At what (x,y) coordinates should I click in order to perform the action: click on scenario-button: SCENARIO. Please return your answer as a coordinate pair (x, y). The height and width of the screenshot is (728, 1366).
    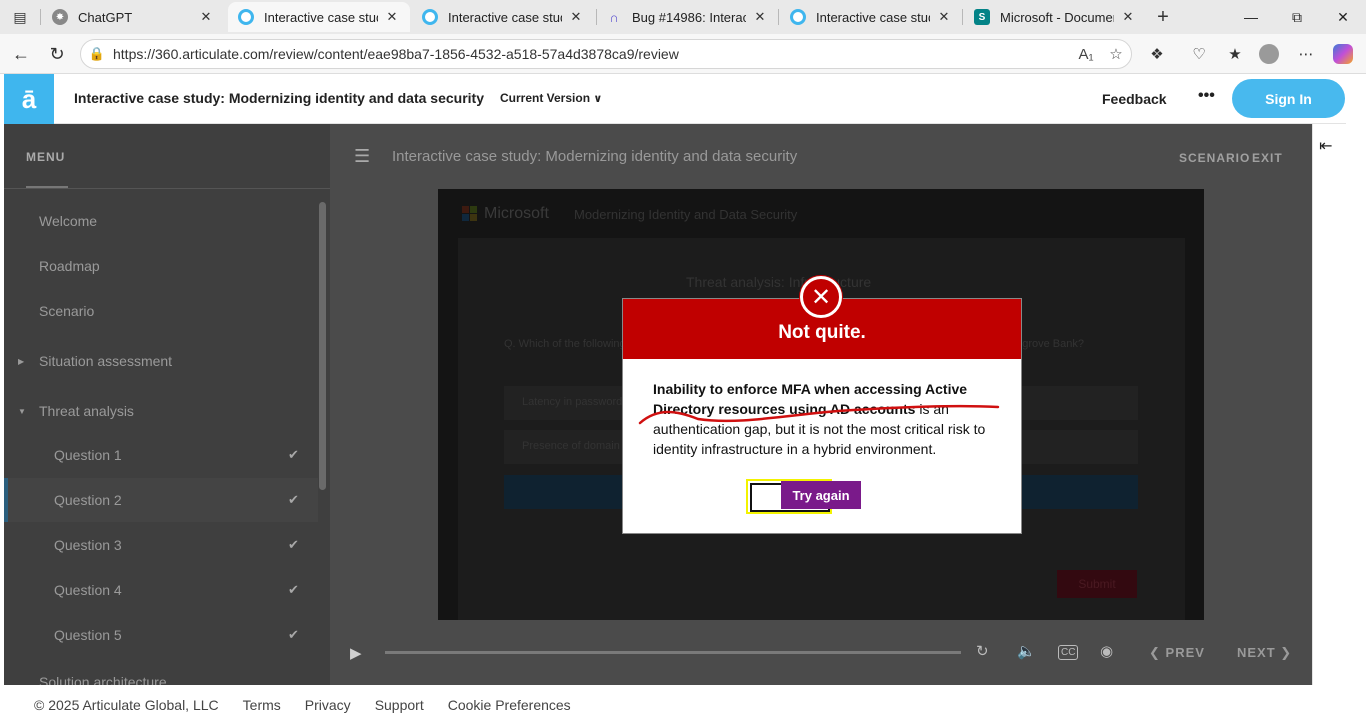
    Looking at the image, I should click on (1214, 158).